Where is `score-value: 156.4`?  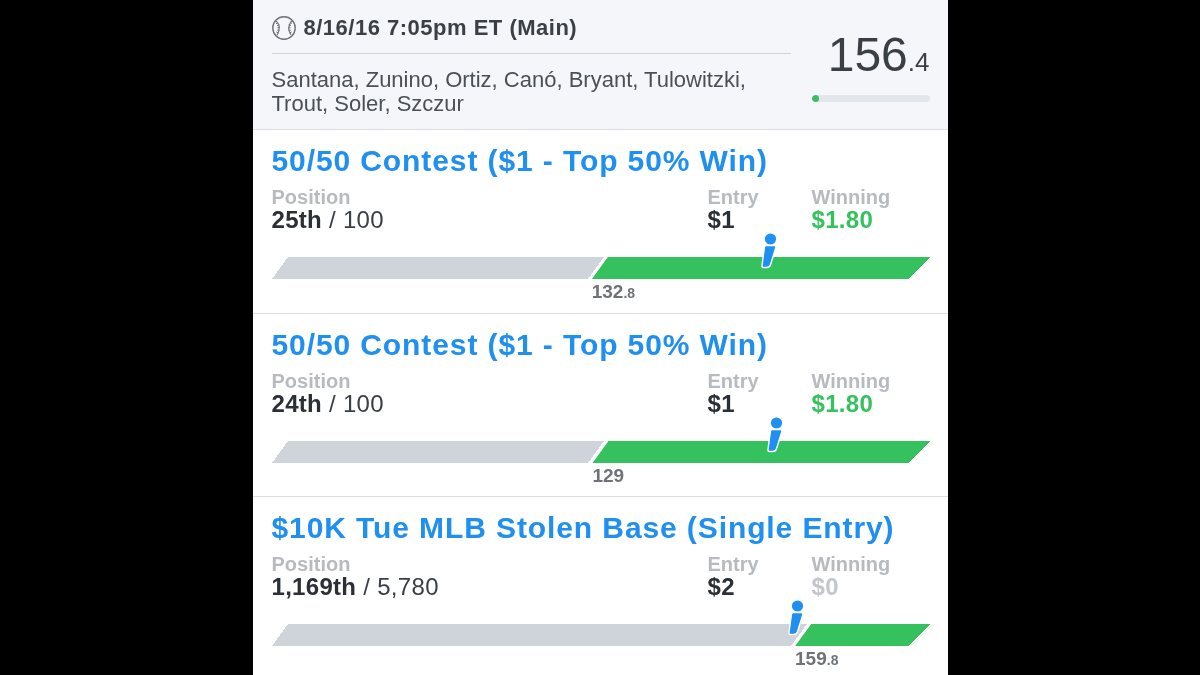
score-value: 156.4 is located at coordinates (878, 57).